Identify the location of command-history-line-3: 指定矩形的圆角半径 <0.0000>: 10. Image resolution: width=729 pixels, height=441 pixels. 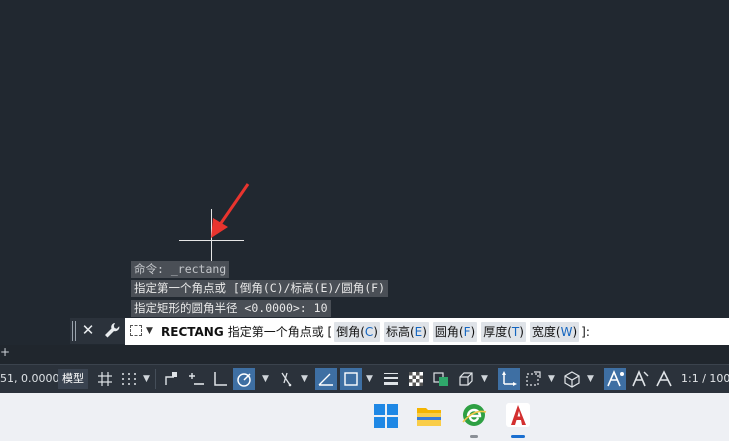
(231, 308).